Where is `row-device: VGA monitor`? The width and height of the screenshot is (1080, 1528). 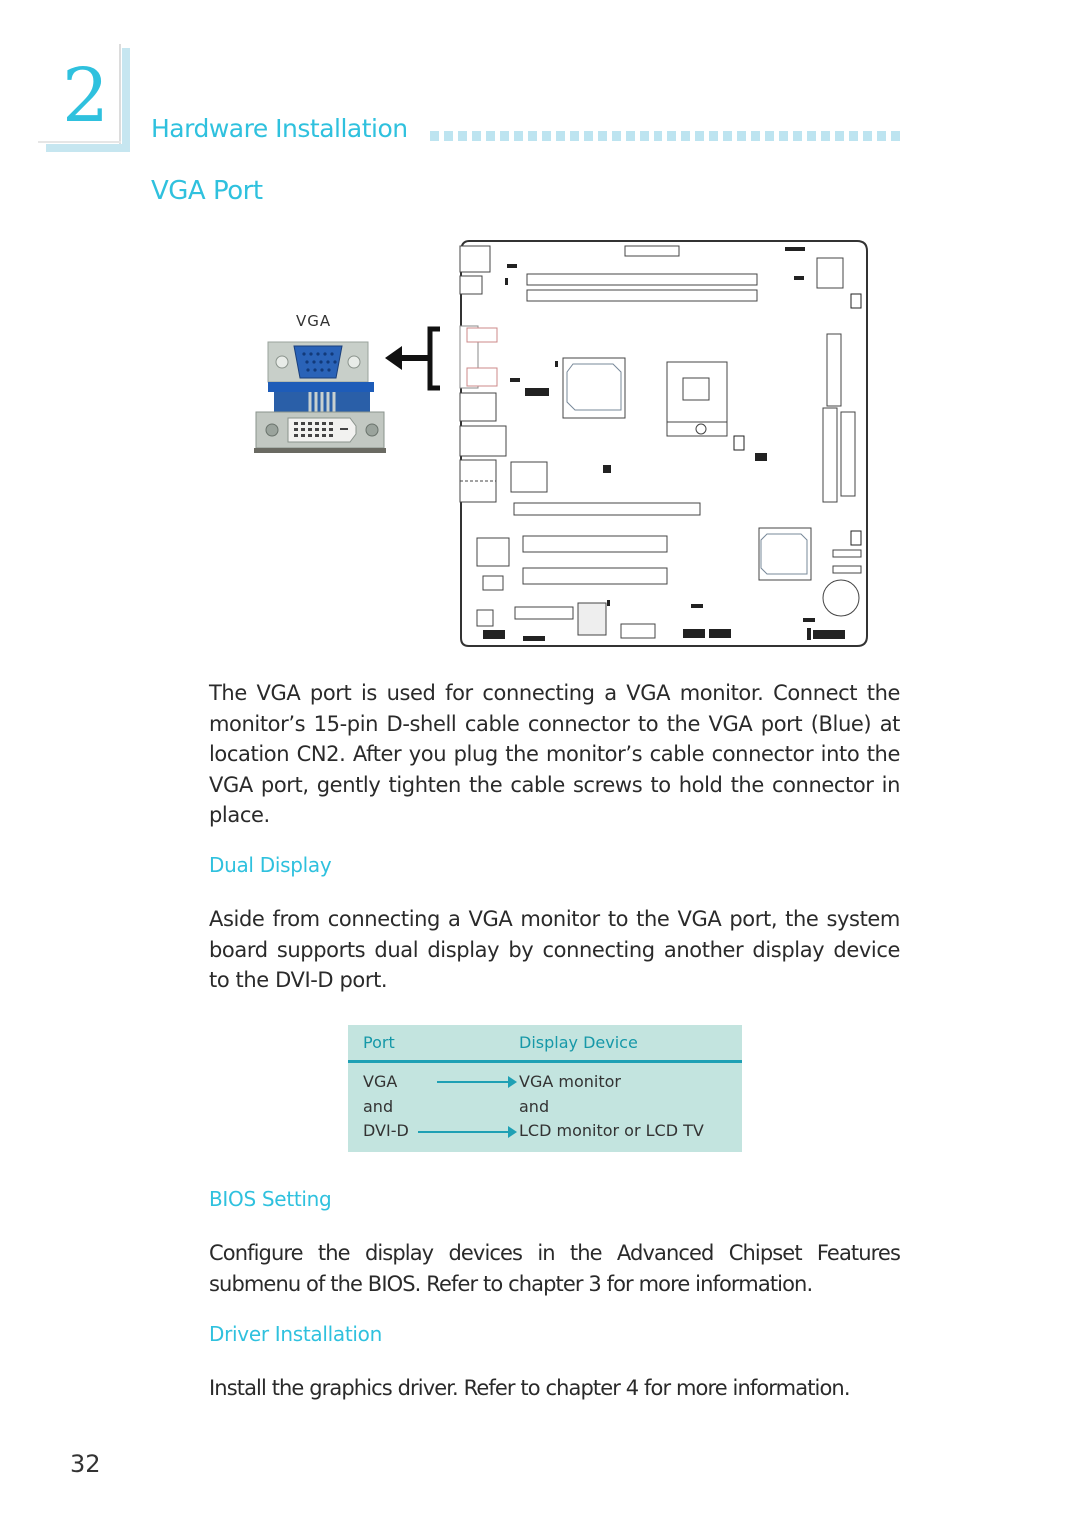 row-device: VGA monitor is located at coordinates (570, 1081).